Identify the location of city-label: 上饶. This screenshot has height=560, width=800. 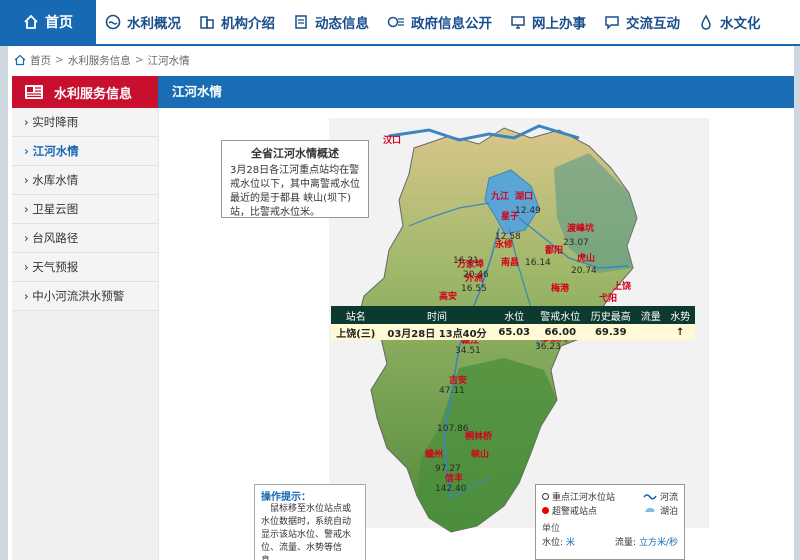
(622, 287).